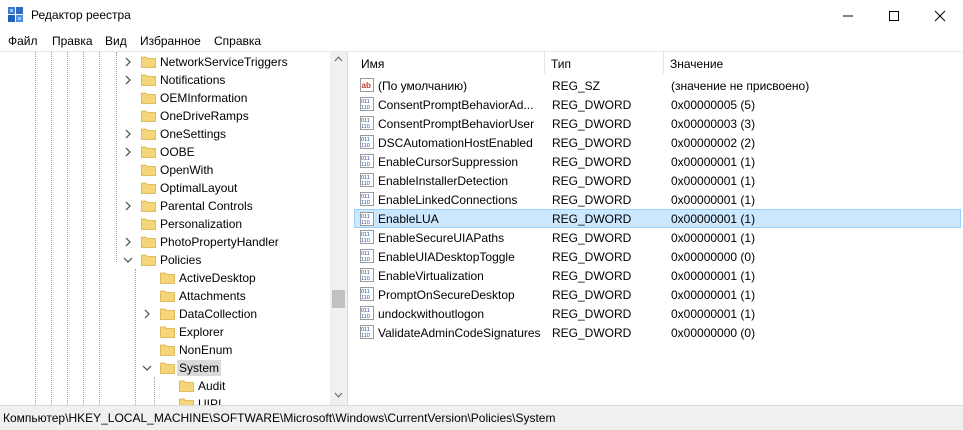 This screenshot has height=430, width=963. I want to click on svg-text: ab, so click(366, 85).